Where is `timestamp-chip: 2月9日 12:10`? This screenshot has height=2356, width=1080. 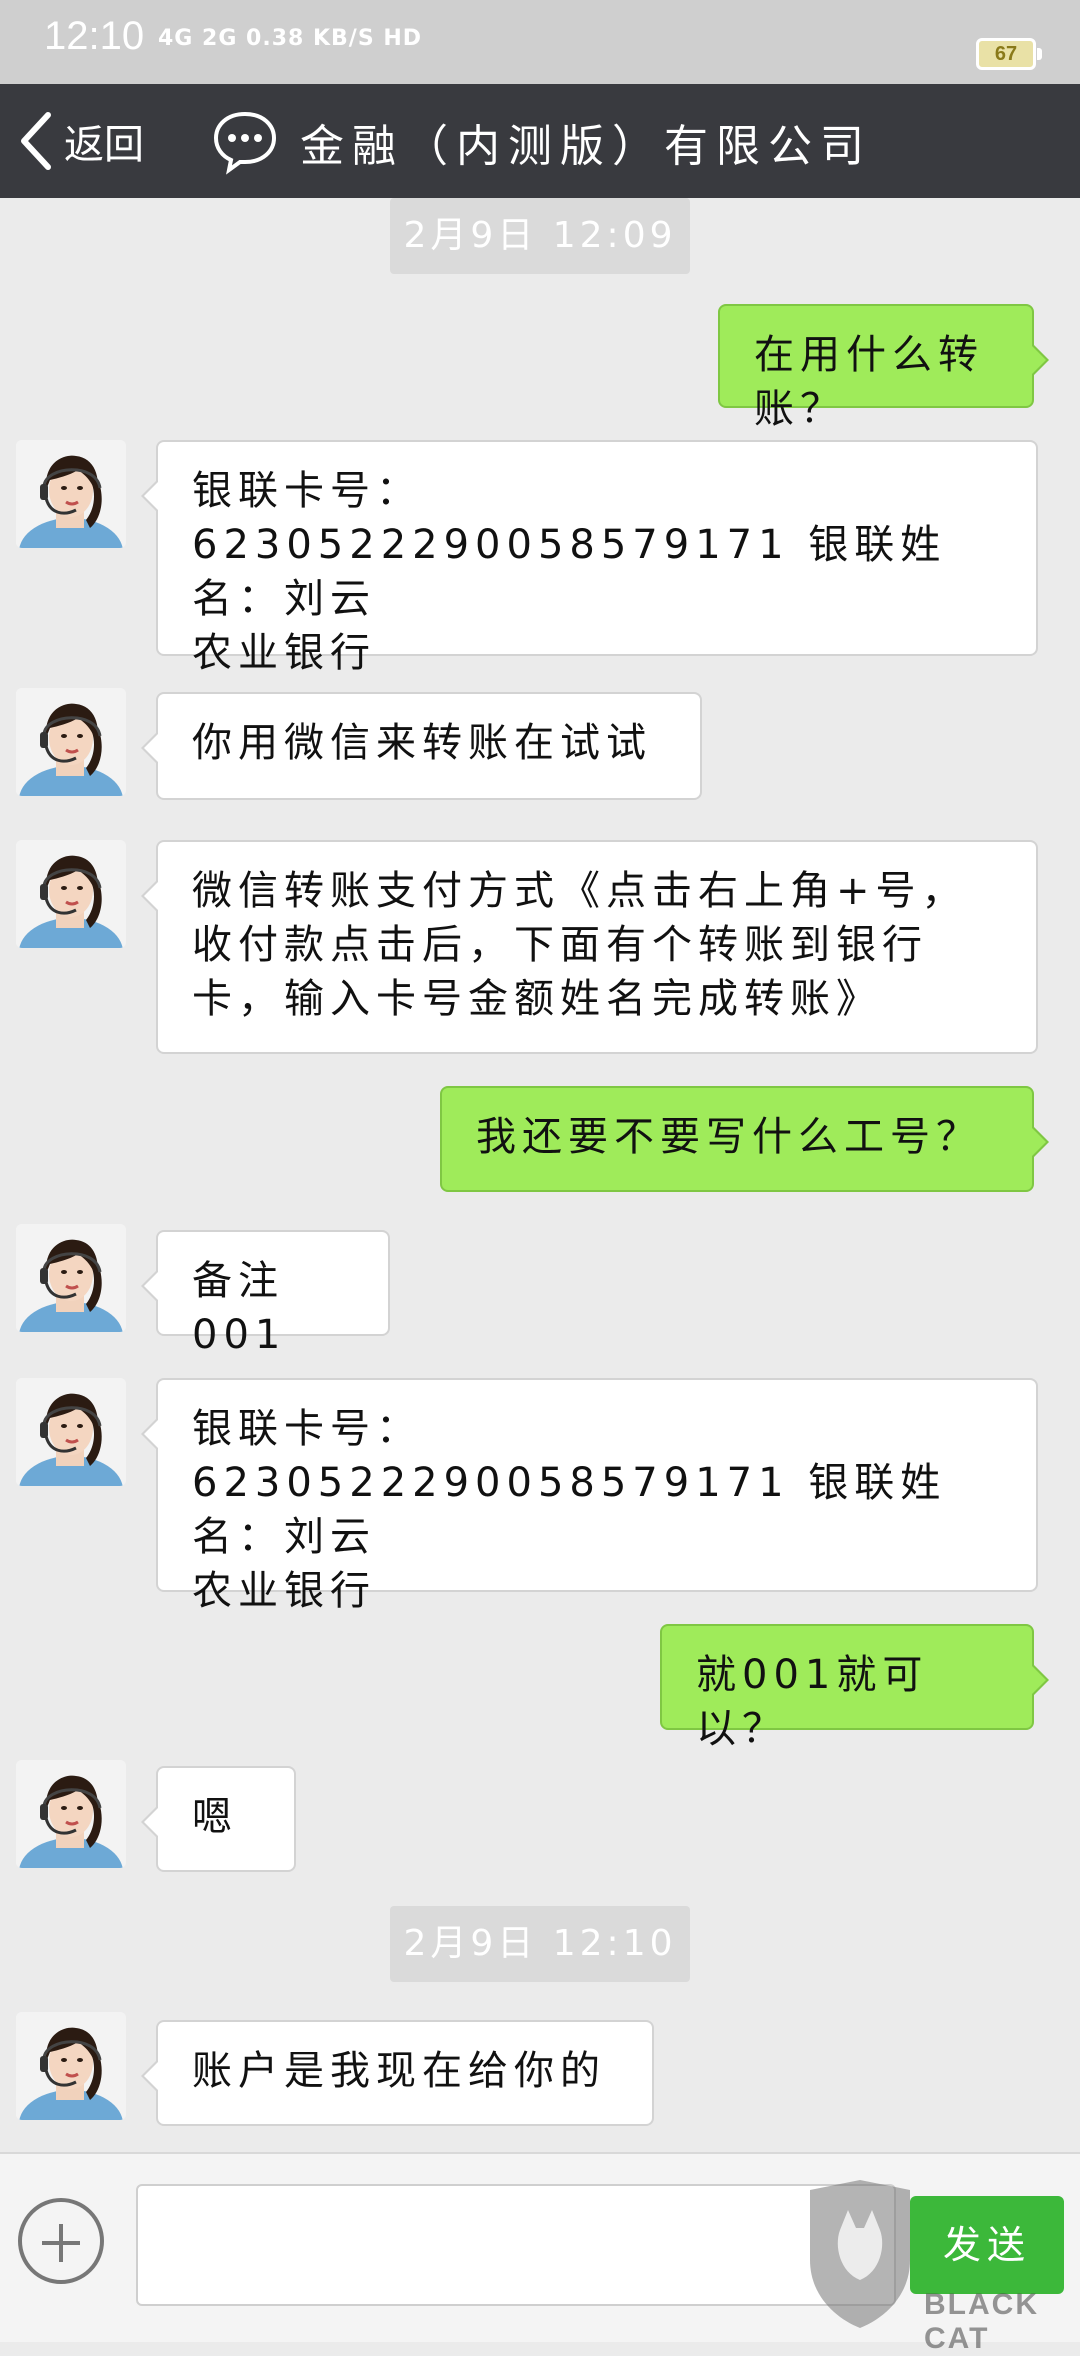 timestamp-chip: 2月9日 12:10 is located at coordinates (540, 1944).